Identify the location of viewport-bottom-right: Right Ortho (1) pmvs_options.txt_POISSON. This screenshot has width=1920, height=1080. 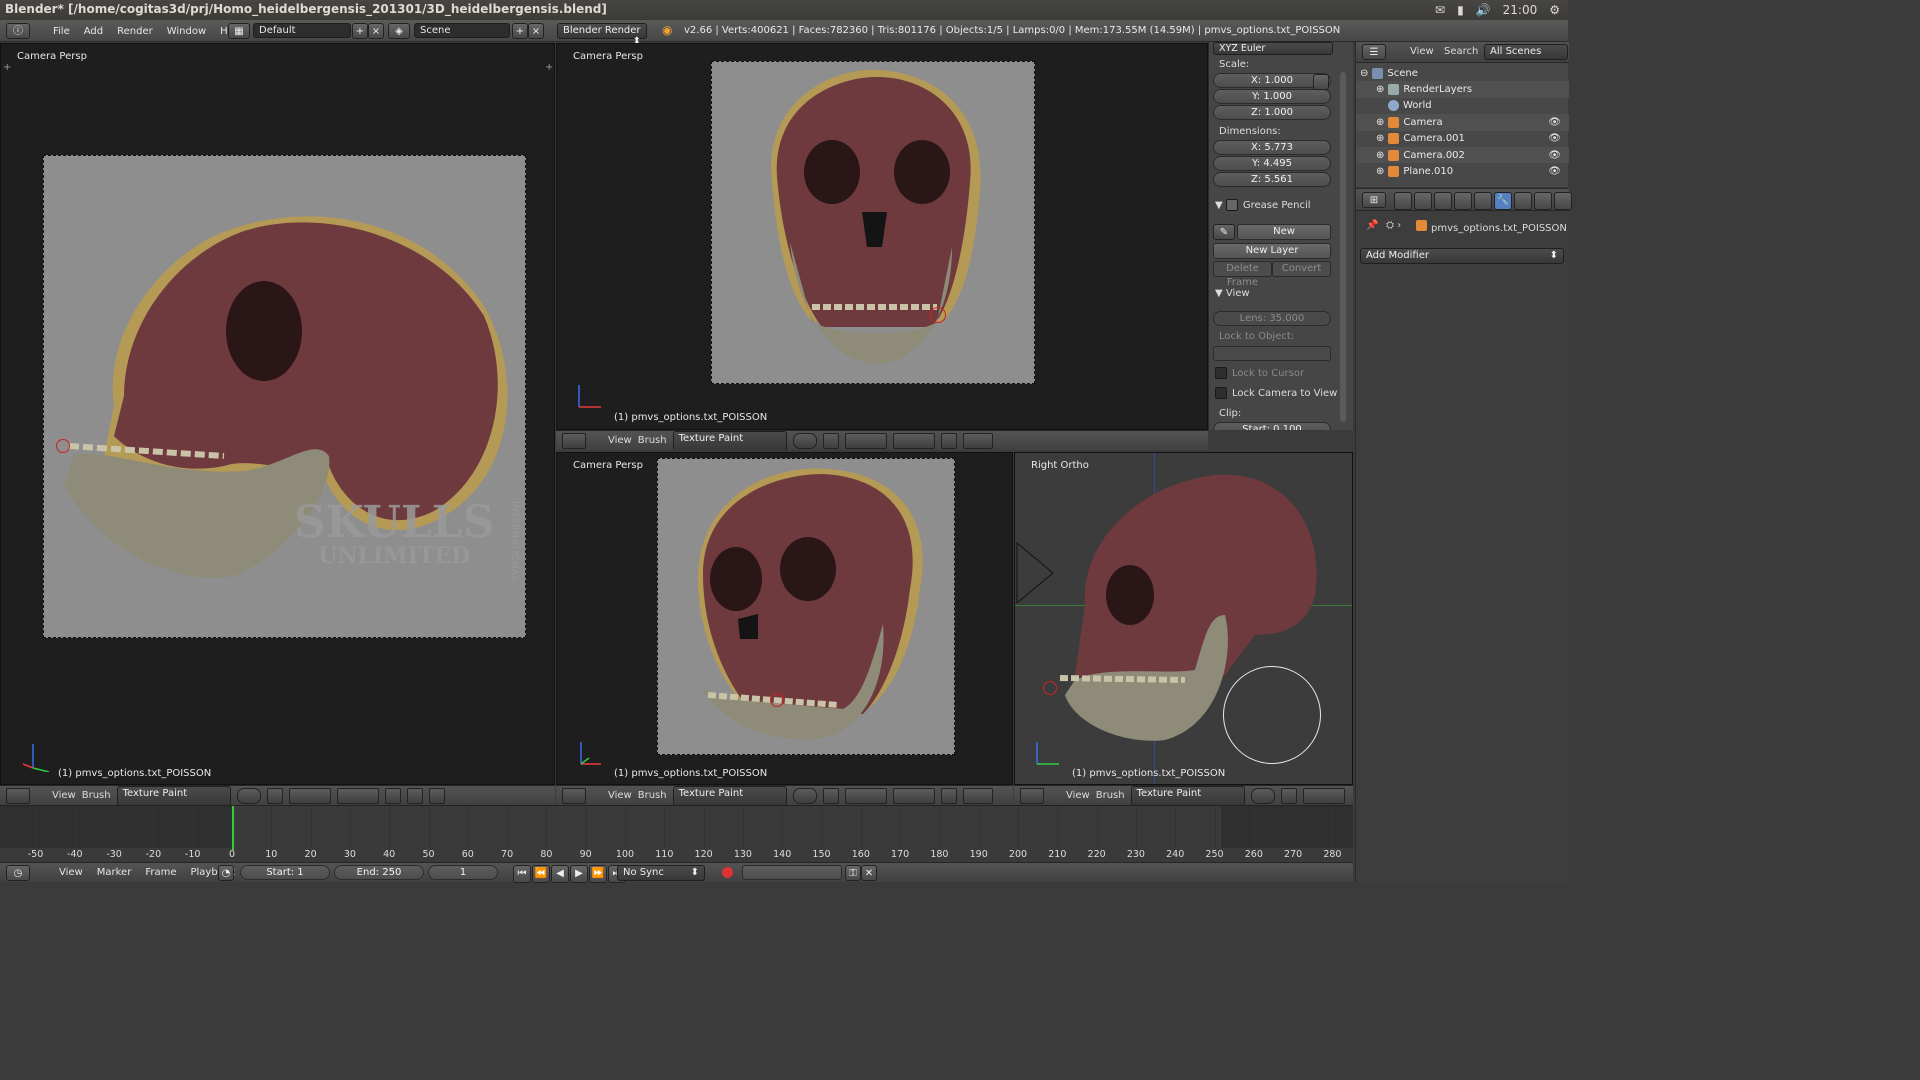
(1183, 618).